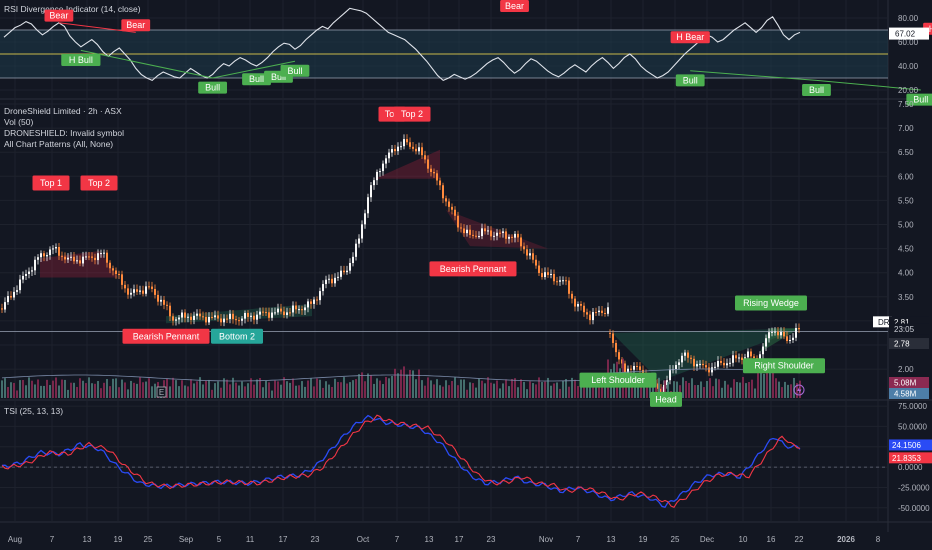 The width and height of the screenshot is (932, 550). What do you see at coordinates (118, 539) in the screenshot?
I see `time-label: 19` at bounding box center [118, 539].